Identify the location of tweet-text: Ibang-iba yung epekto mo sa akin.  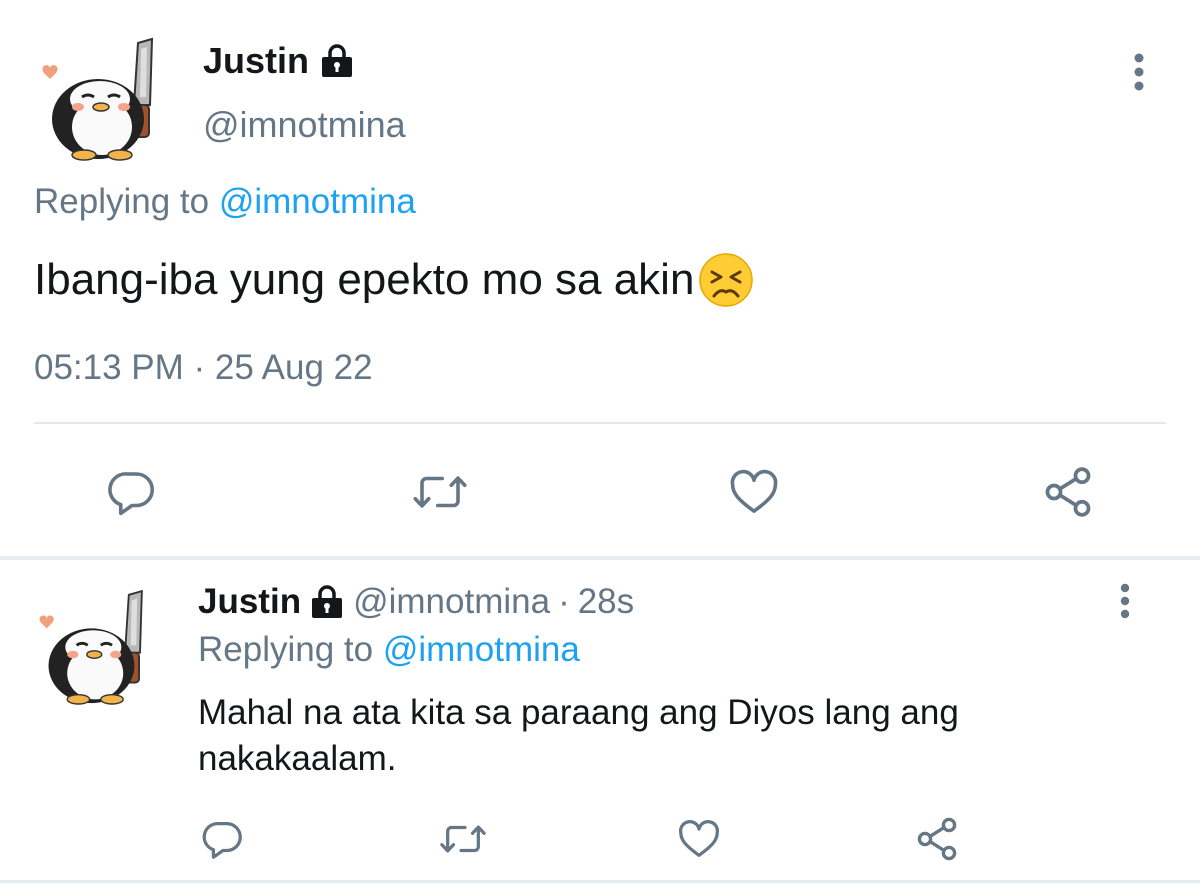
(394, 280).